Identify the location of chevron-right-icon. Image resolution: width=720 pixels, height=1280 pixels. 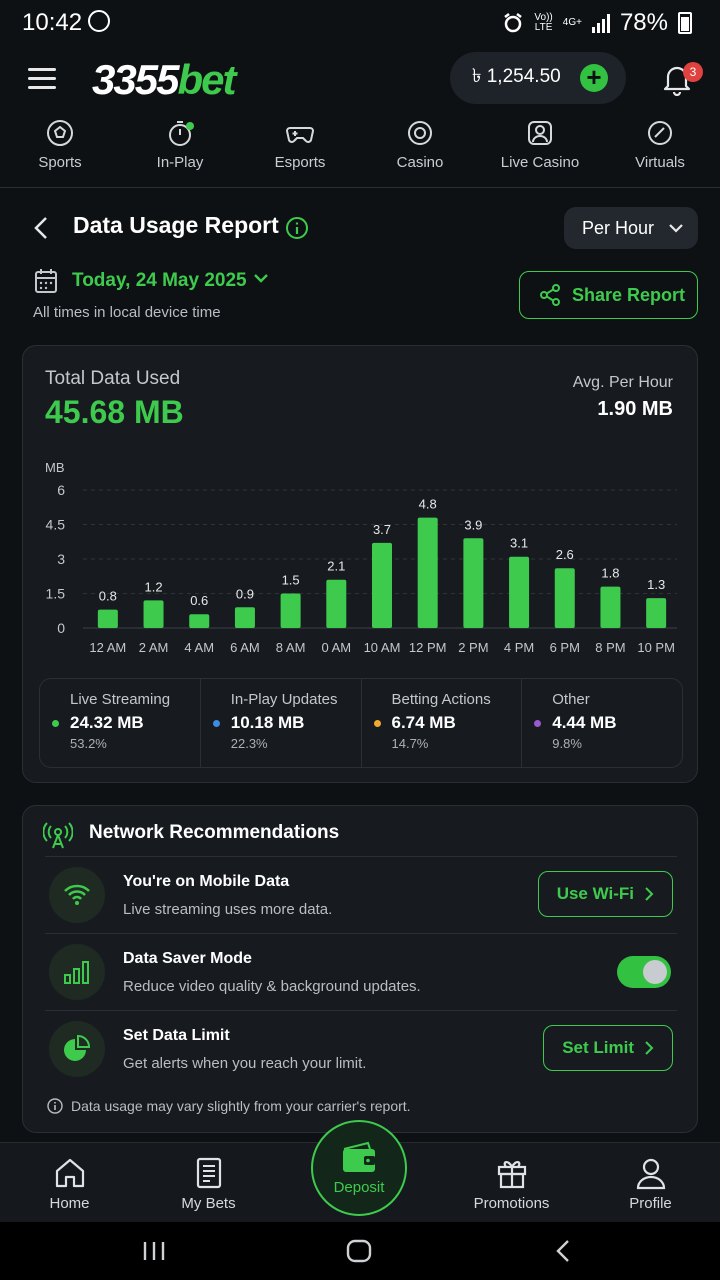
(649, 894).